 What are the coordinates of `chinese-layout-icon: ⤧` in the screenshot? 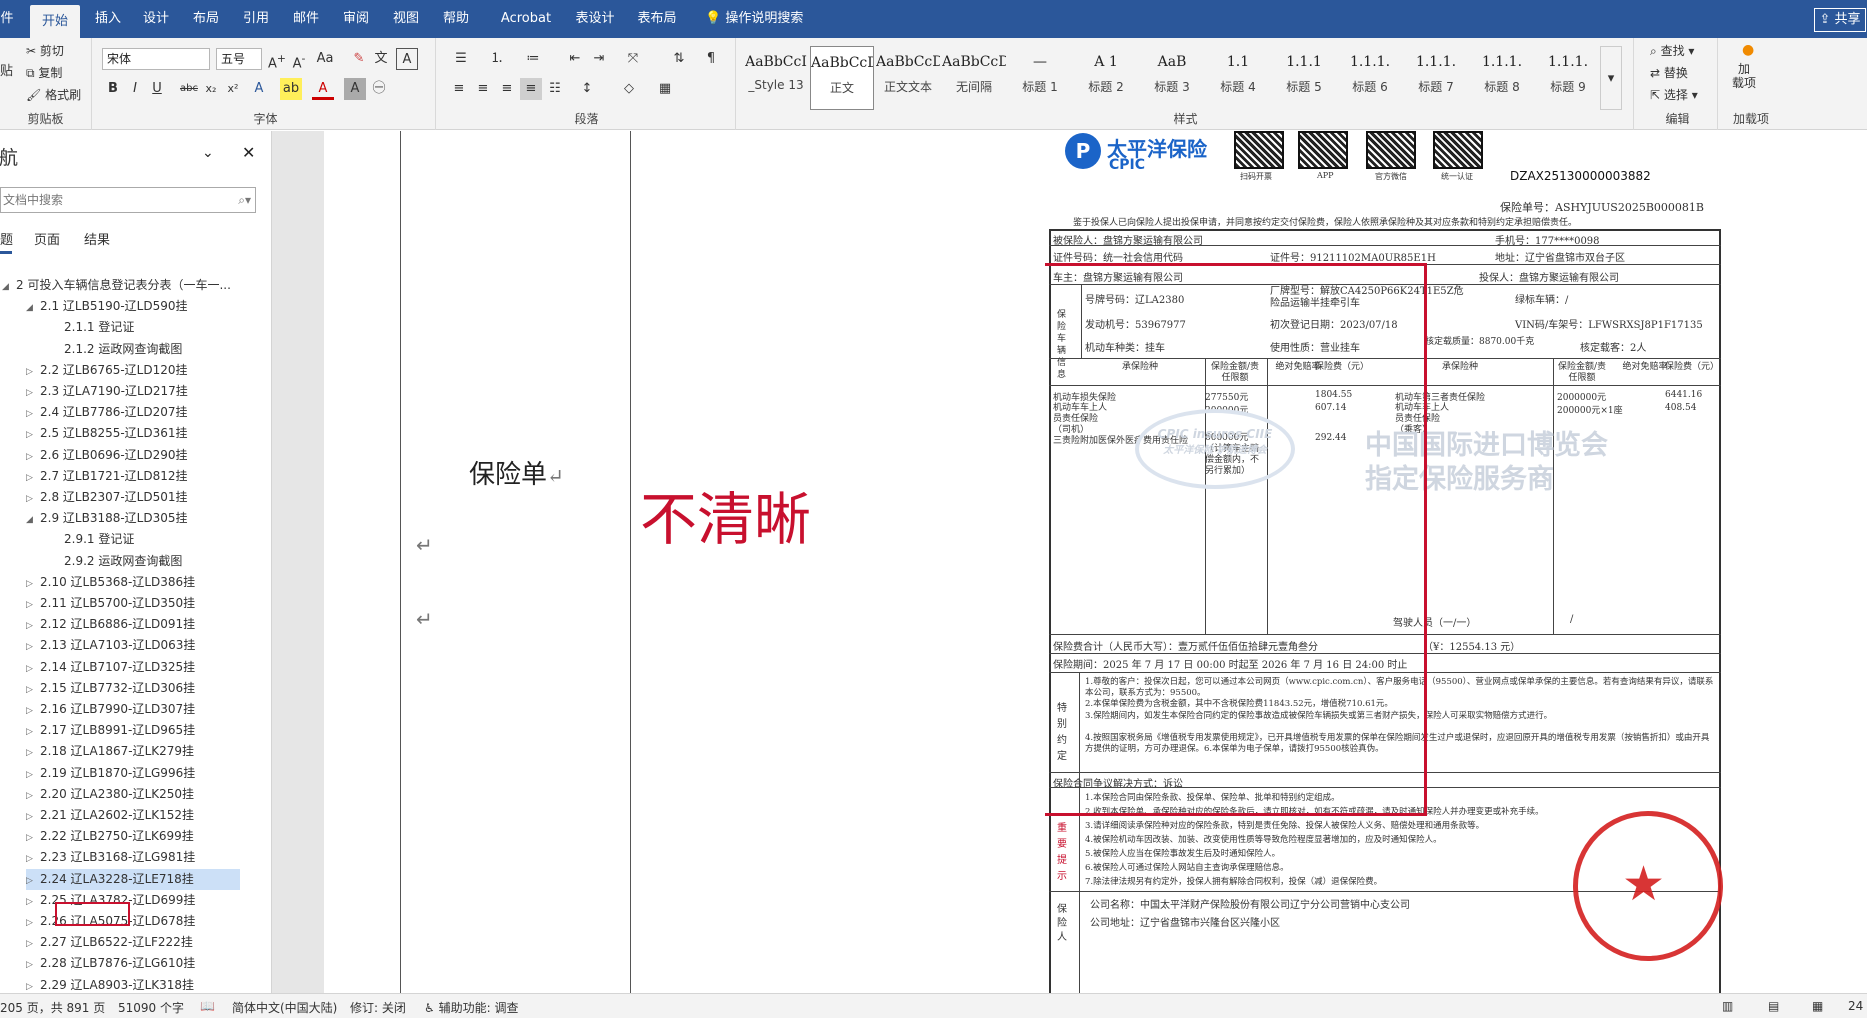 It's located at (633, 59).